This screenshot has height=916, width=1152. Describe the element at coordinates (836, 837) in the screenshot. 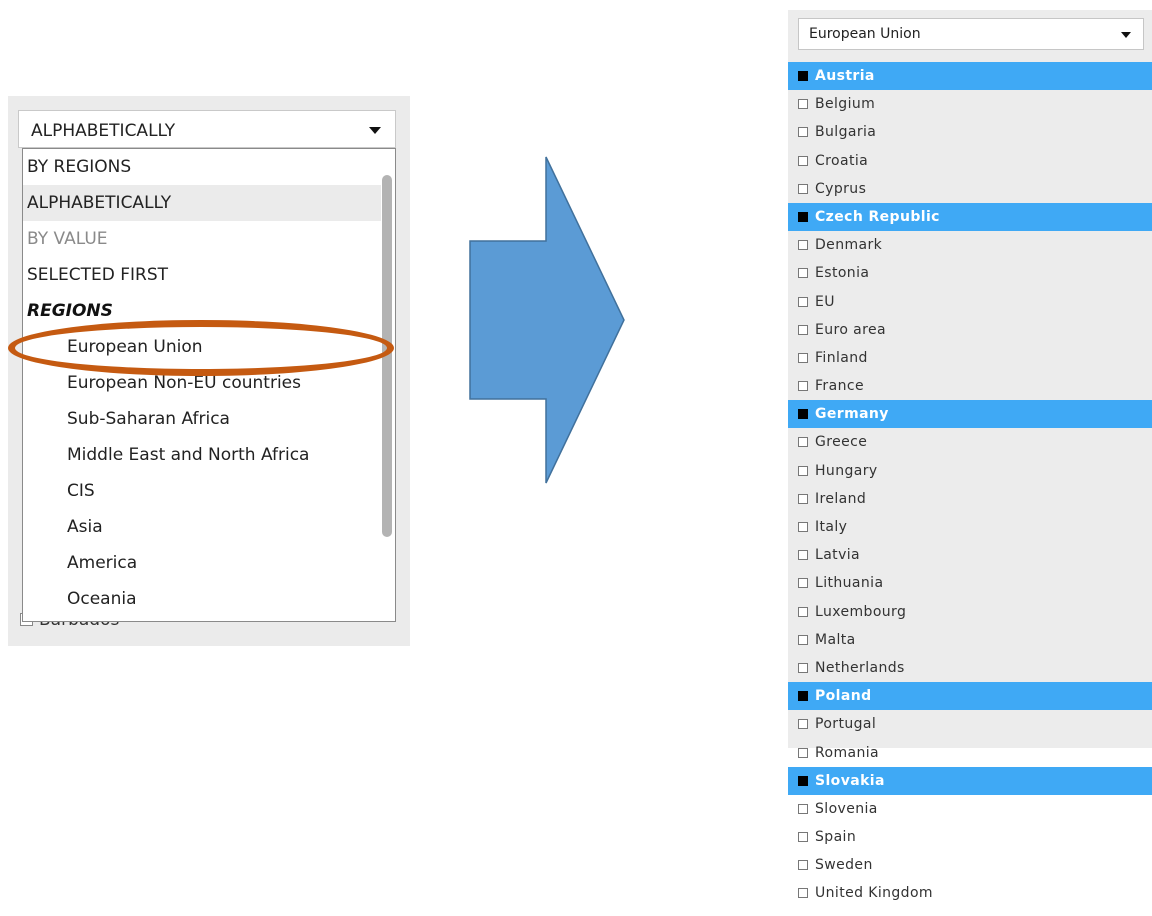

I see `country-label: Spain` at that location.